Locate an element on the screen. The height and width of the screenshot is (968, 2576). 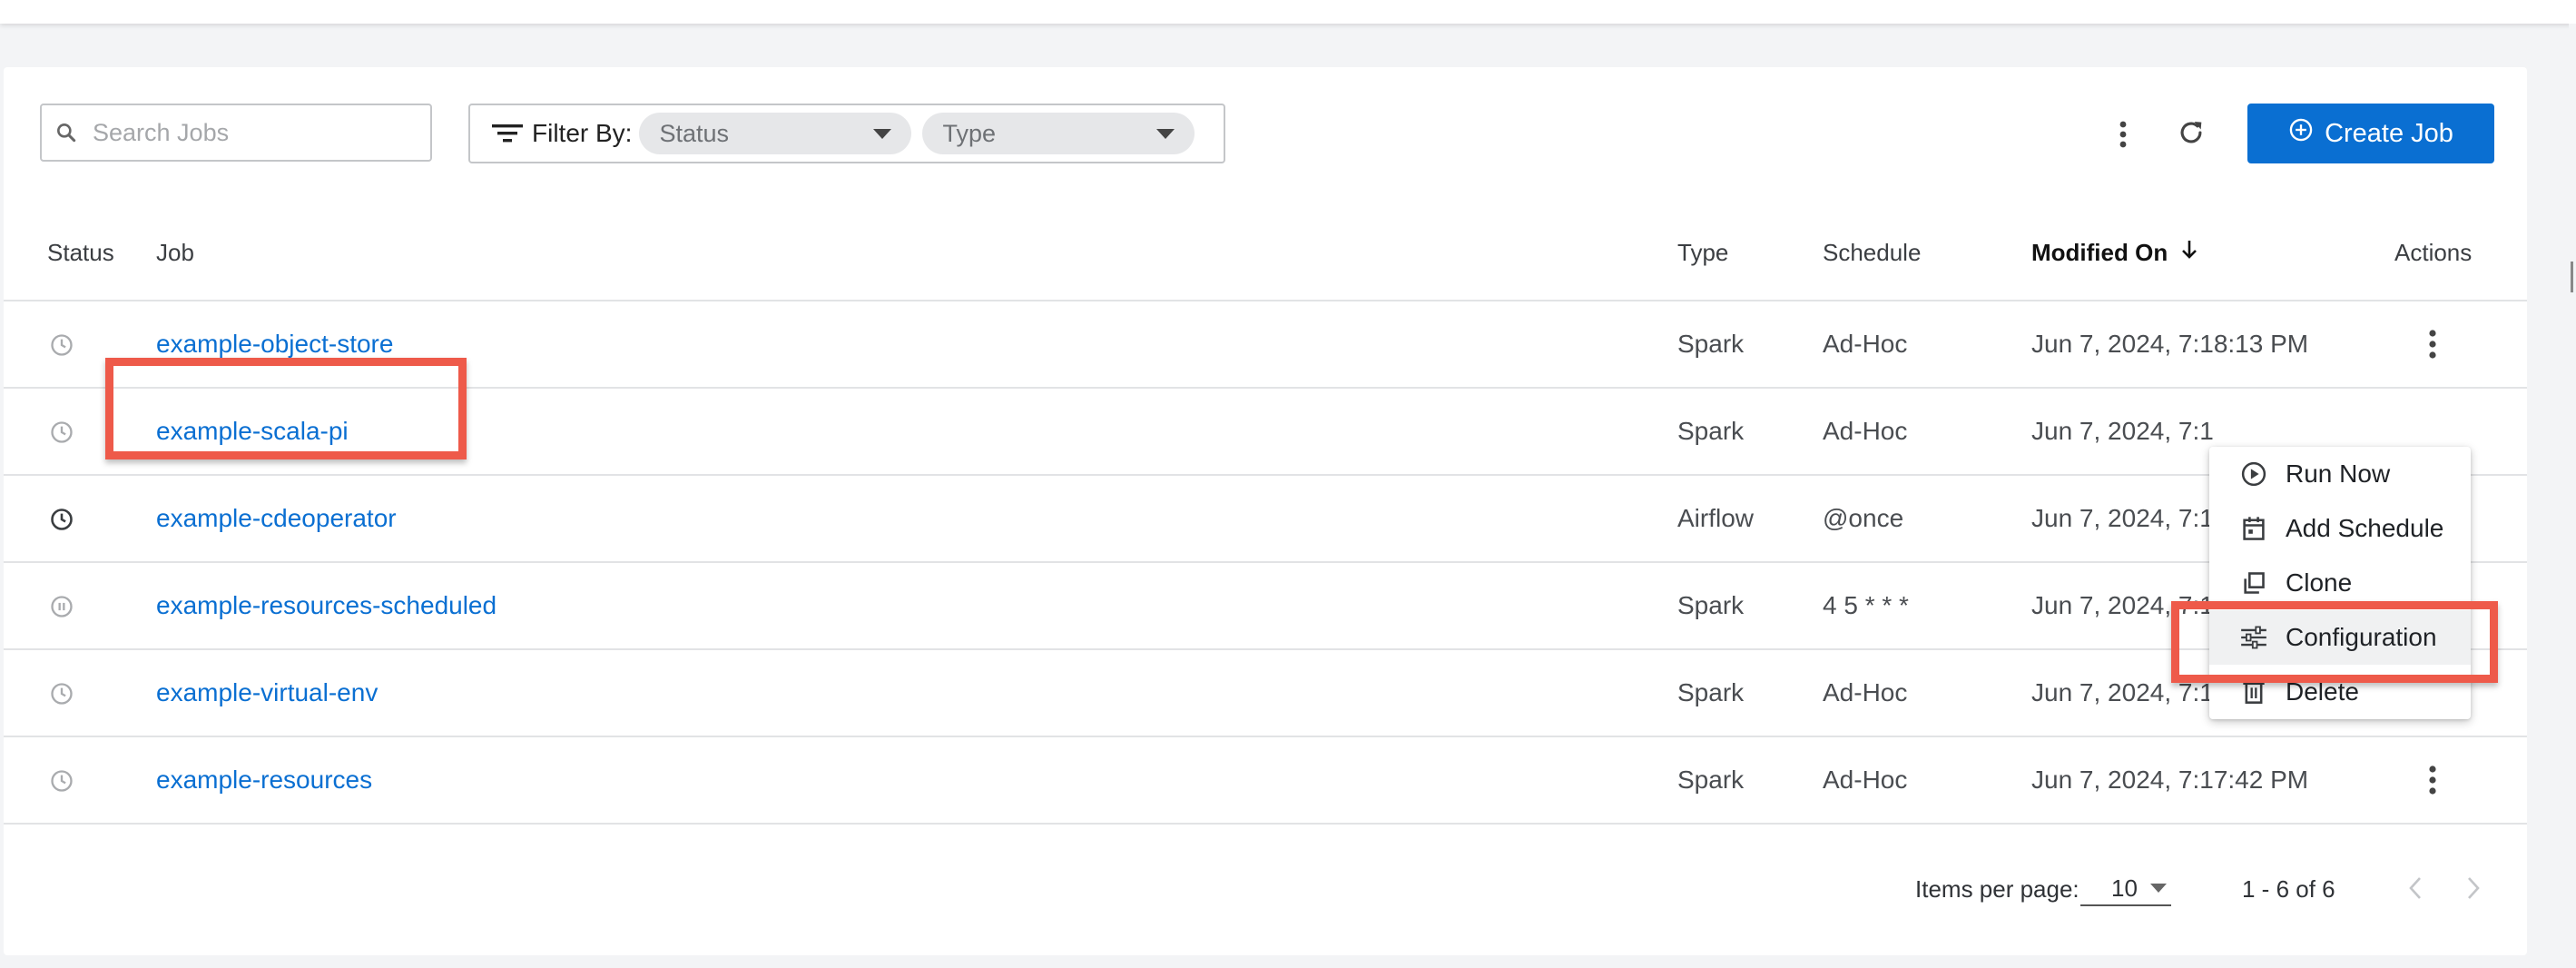
column-header-job: Job is located at coordinates (175, 252).